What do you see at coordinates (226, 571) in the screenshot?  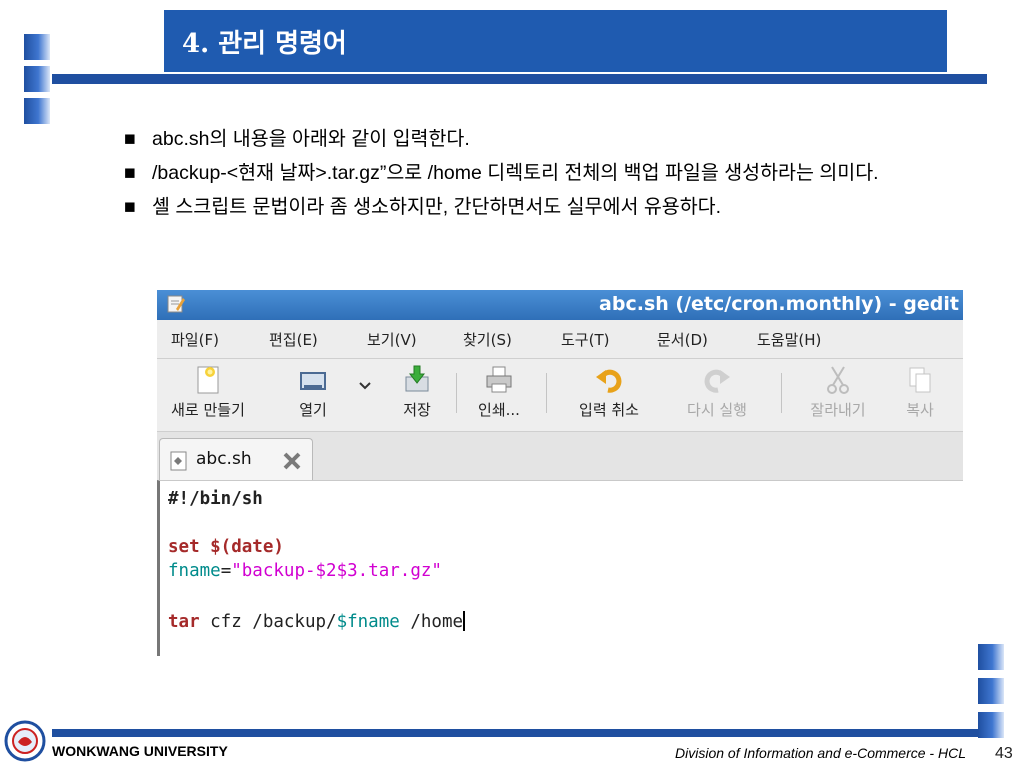 I see `operator: =` at bounding box center [226, 571].